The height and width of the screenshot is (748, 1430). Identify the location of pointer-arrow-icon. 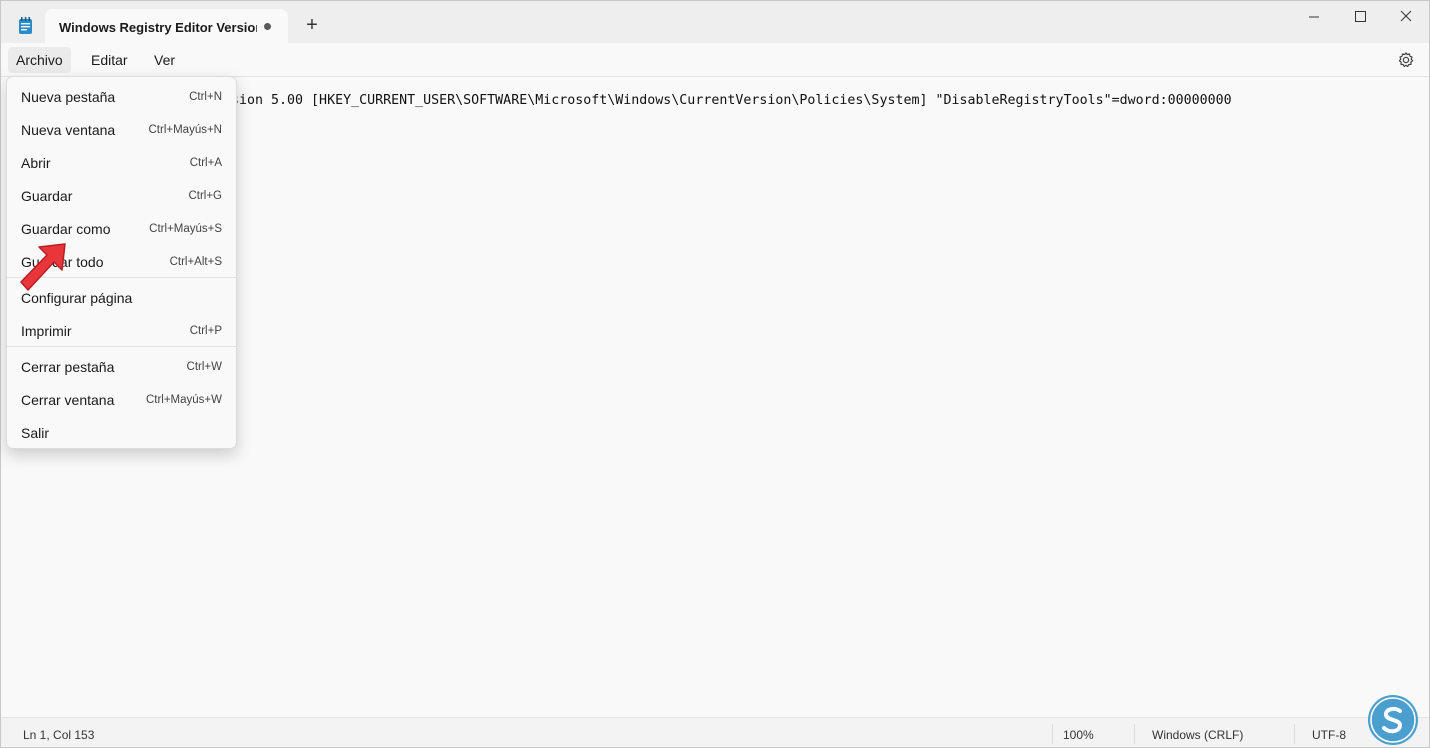
(43, 267).